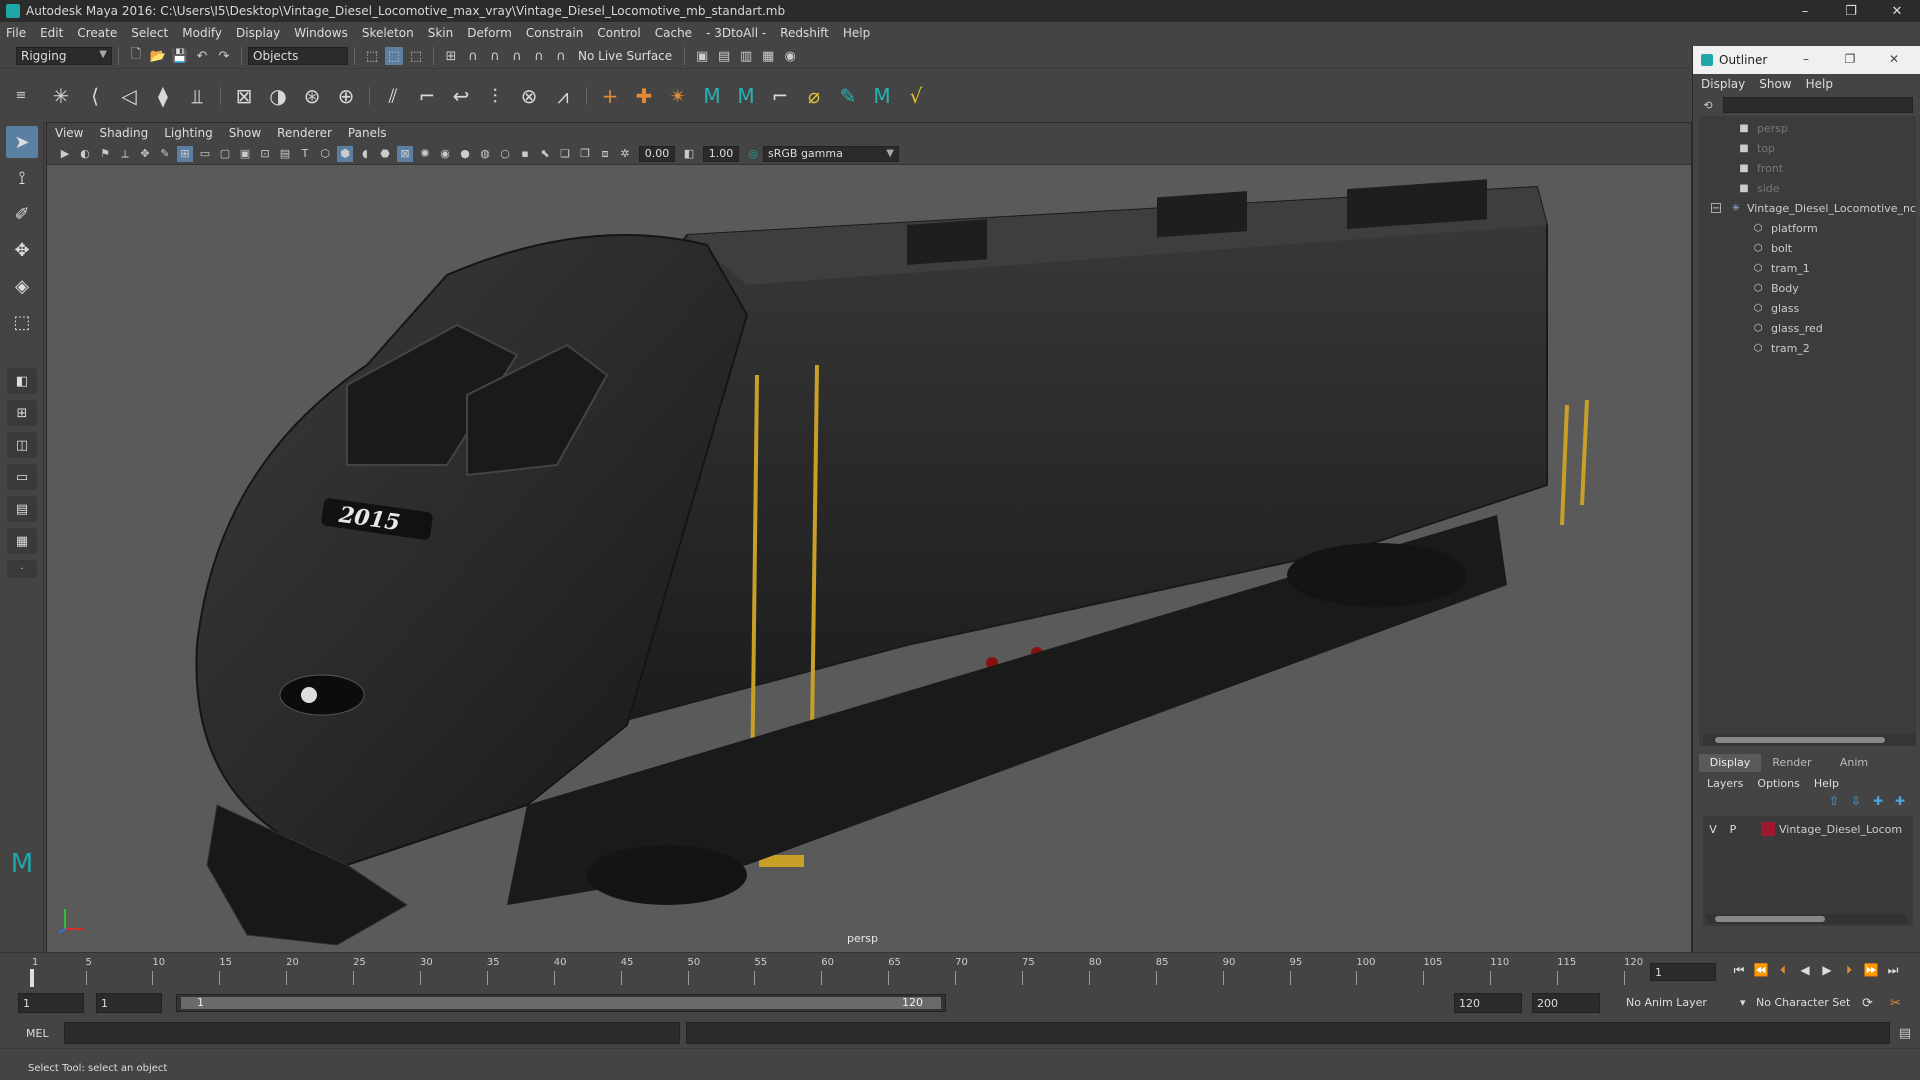 The height and width of the screenshot is (1080, 1920). What do you see at coordinates (445, 154) in the screenshot?
I see `shadows-icon: ◉` at bounding box center [445, 154].